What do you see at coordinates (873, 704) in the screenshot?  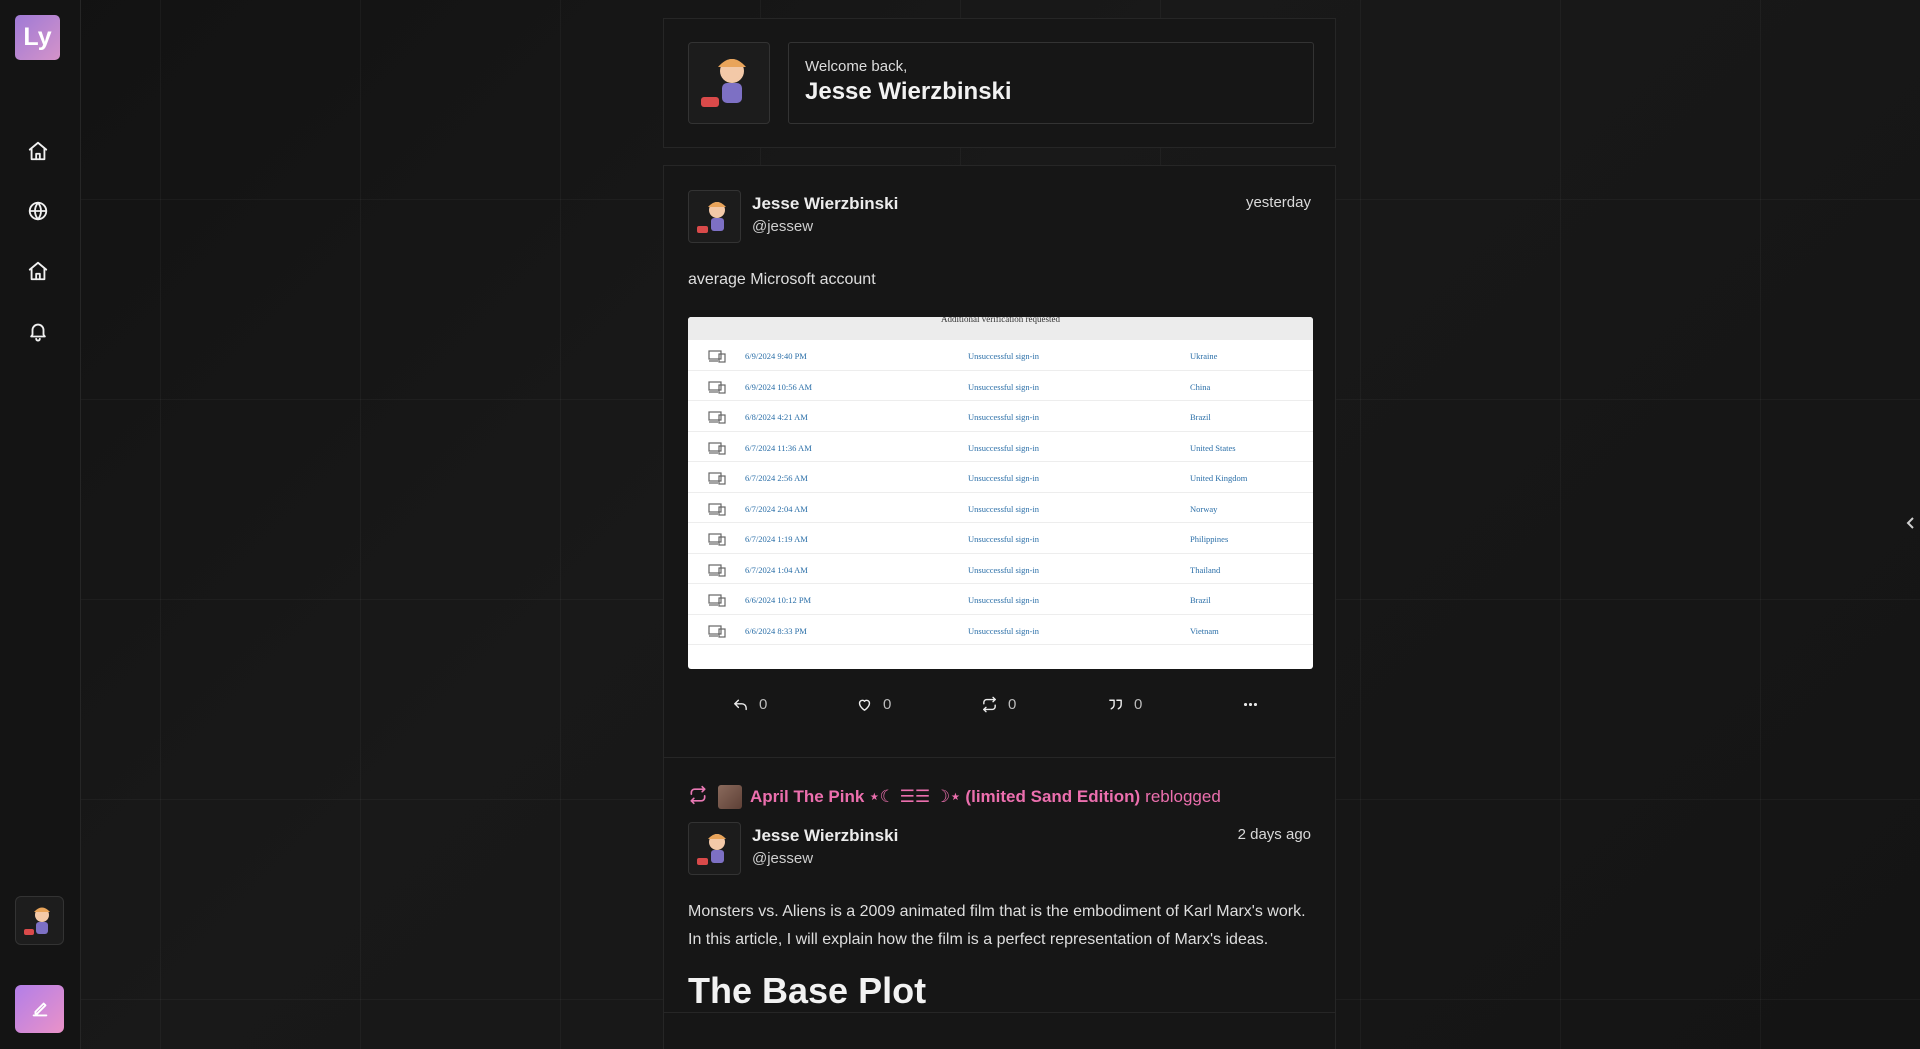 I see `like-button: 0` at bounding box center [873, 704].